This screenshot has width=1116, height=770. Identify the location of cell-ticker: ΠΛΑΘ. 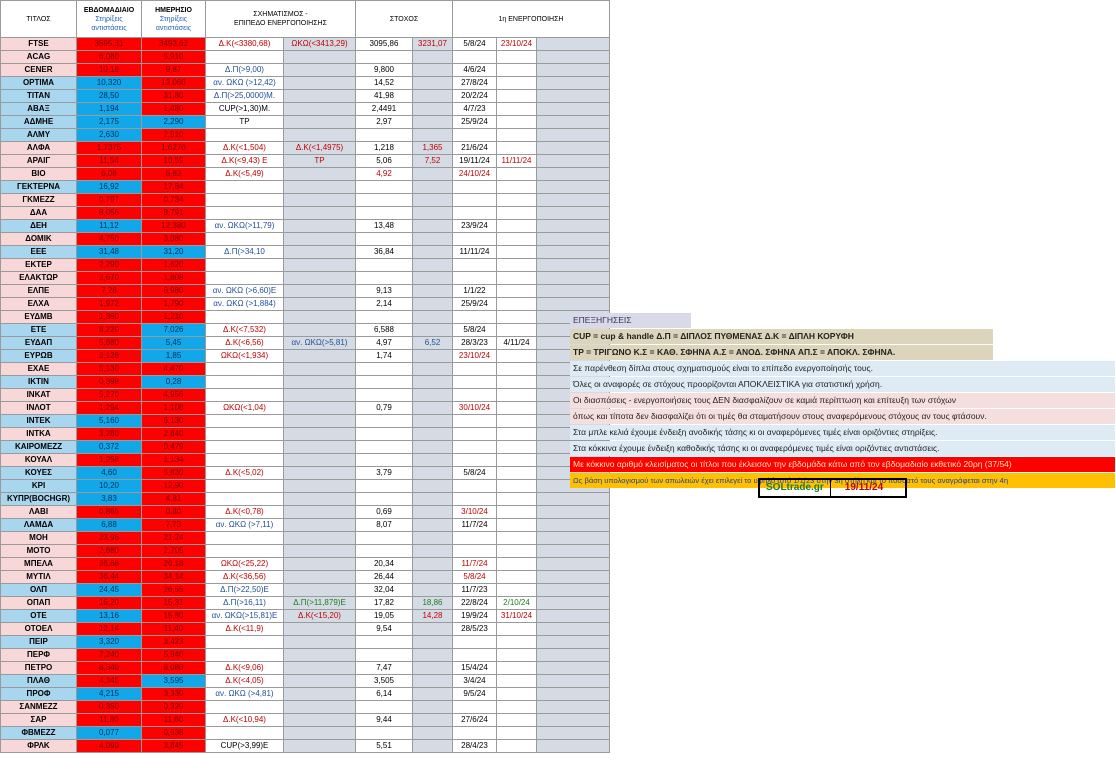
(38, 681).